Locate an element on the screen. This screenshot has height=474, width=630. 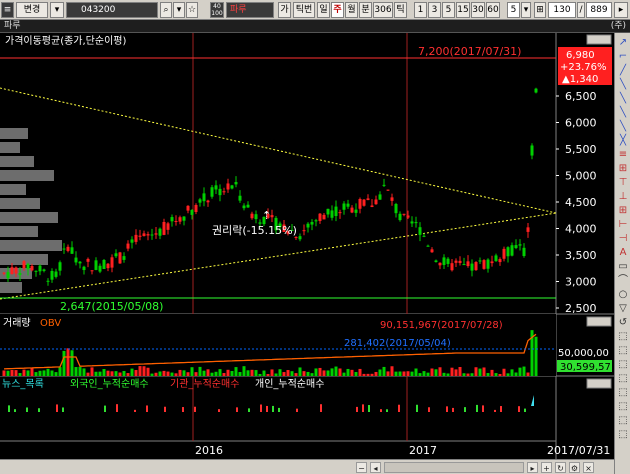
corner-tool-icon: ⌐ is located at coordinates (623, 57).